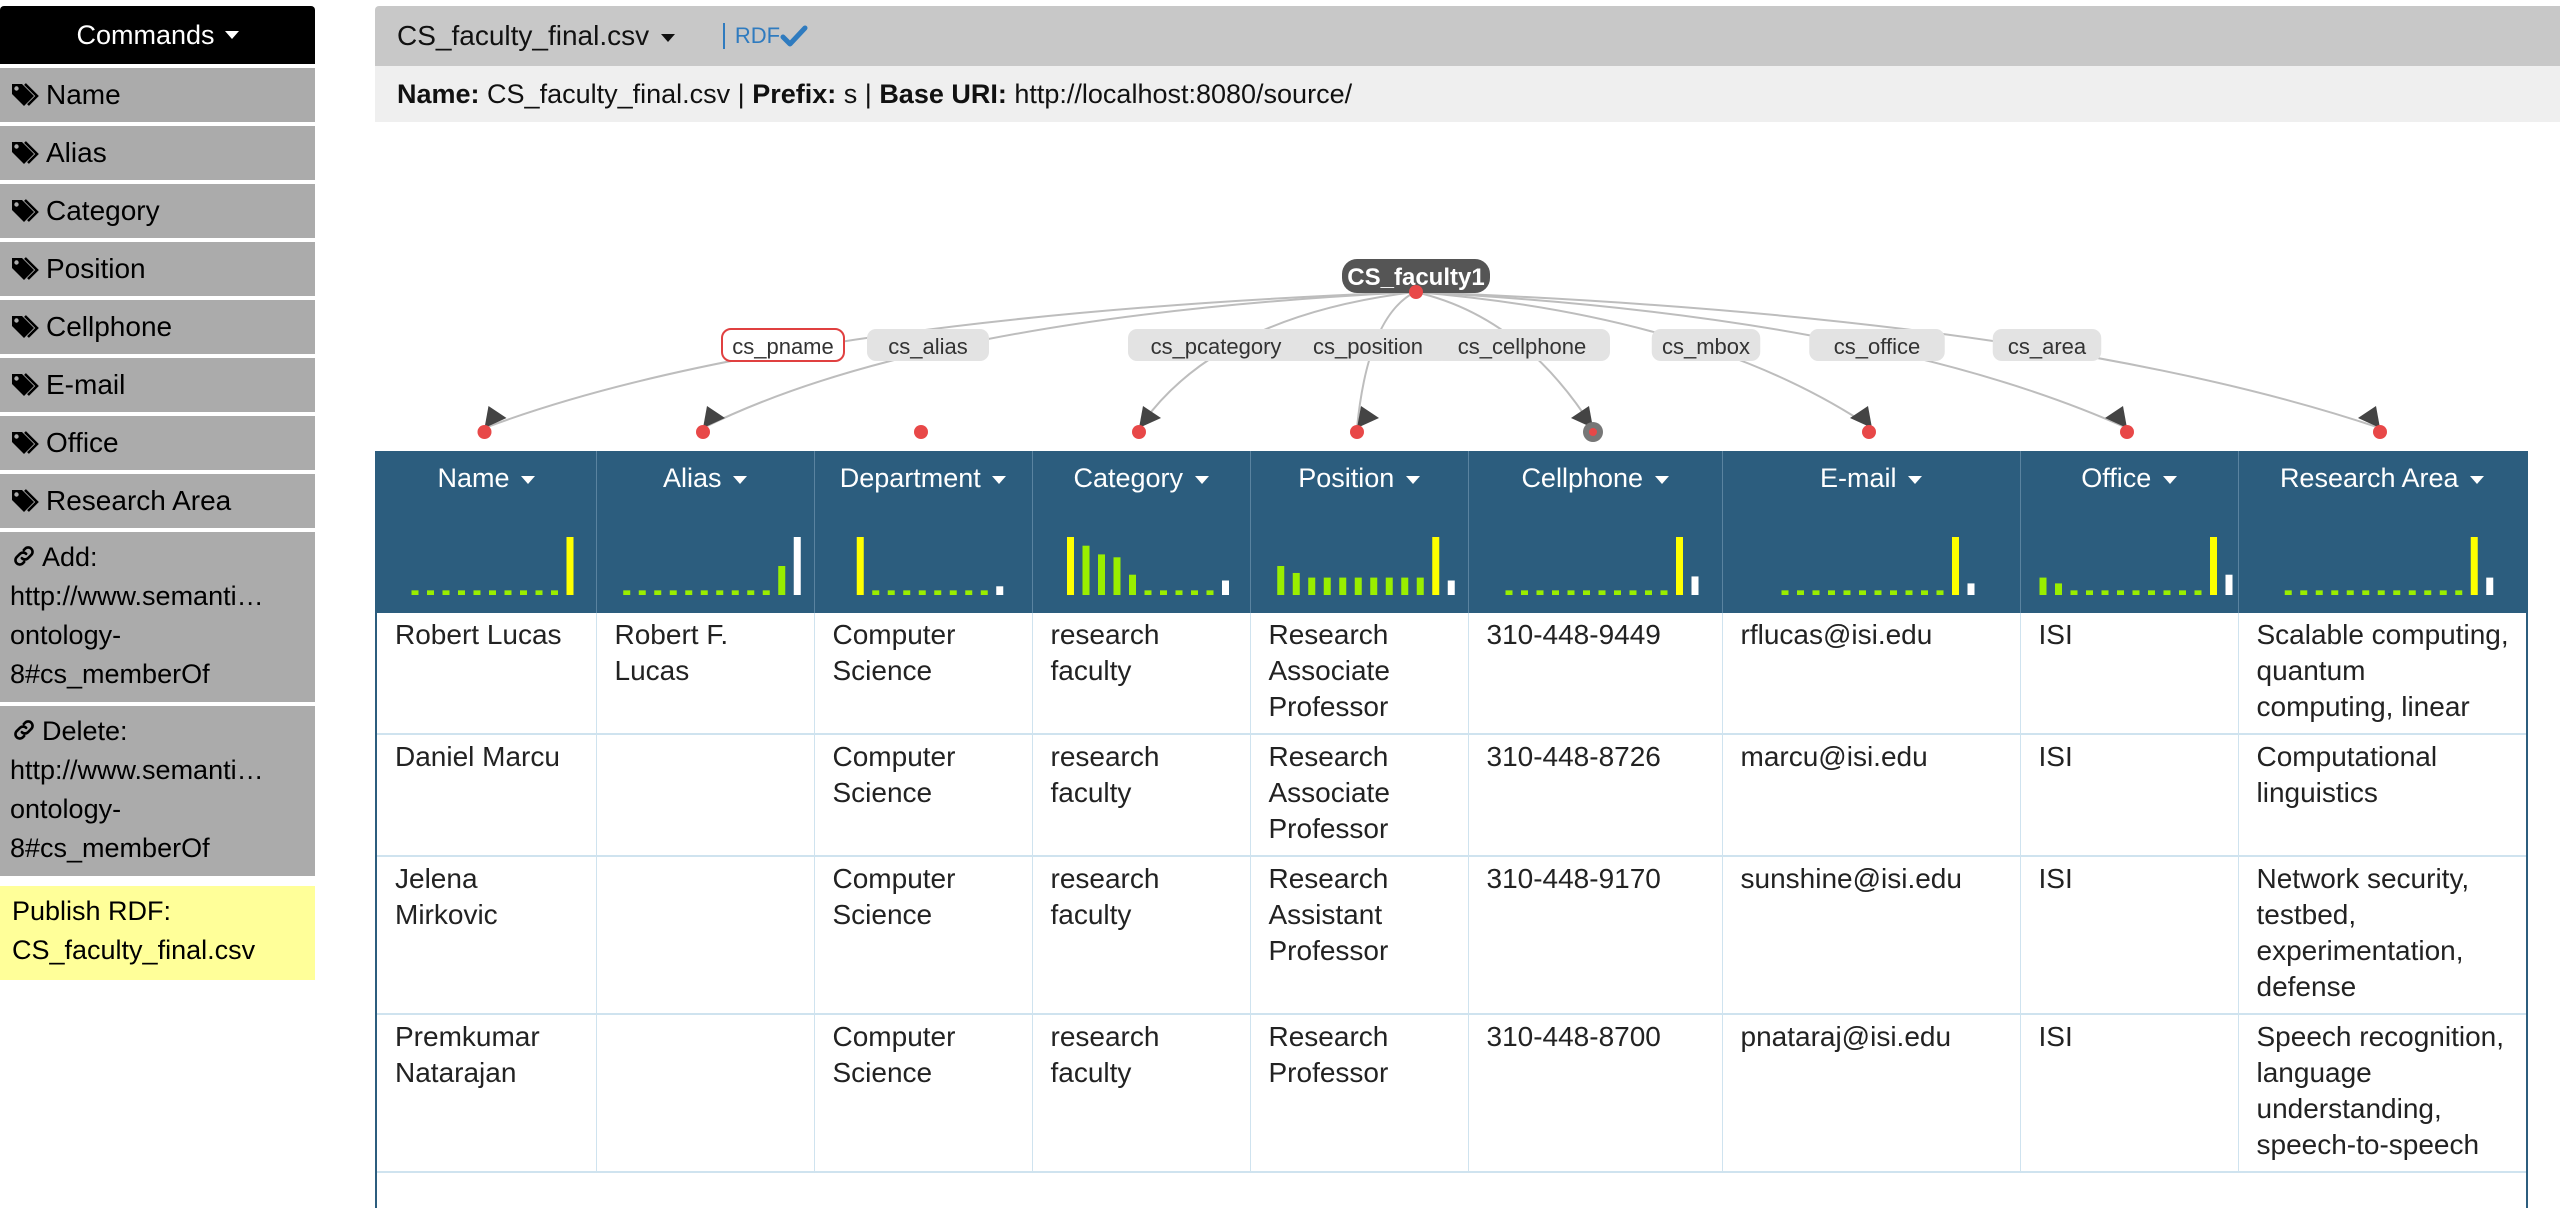  Describe the element at coordinates (486, 478) in the screenshot. I see `column-header-menu: Name` at that location.